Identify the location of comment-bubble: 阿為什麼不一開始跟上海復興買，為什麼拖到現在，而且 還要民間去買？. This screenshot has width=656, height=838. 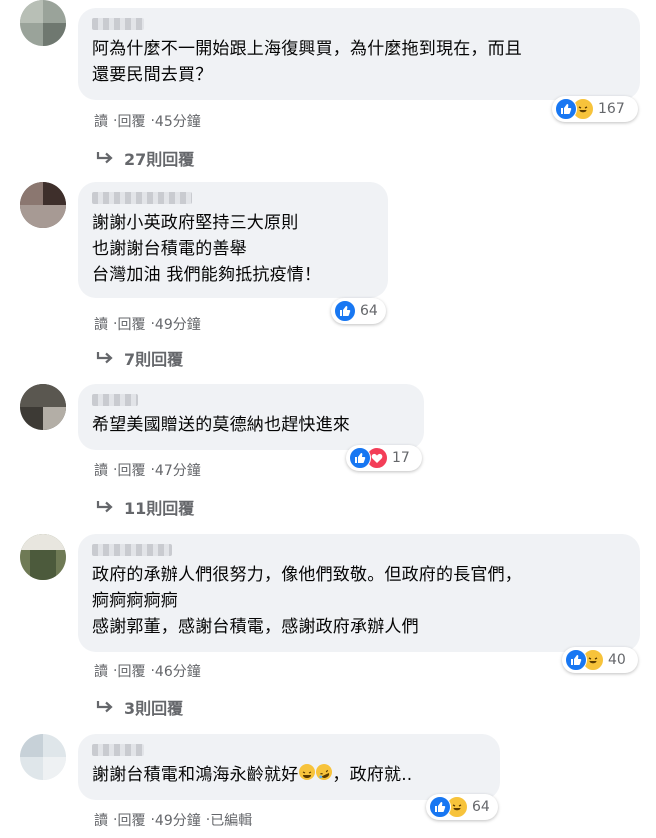
(359, 54).